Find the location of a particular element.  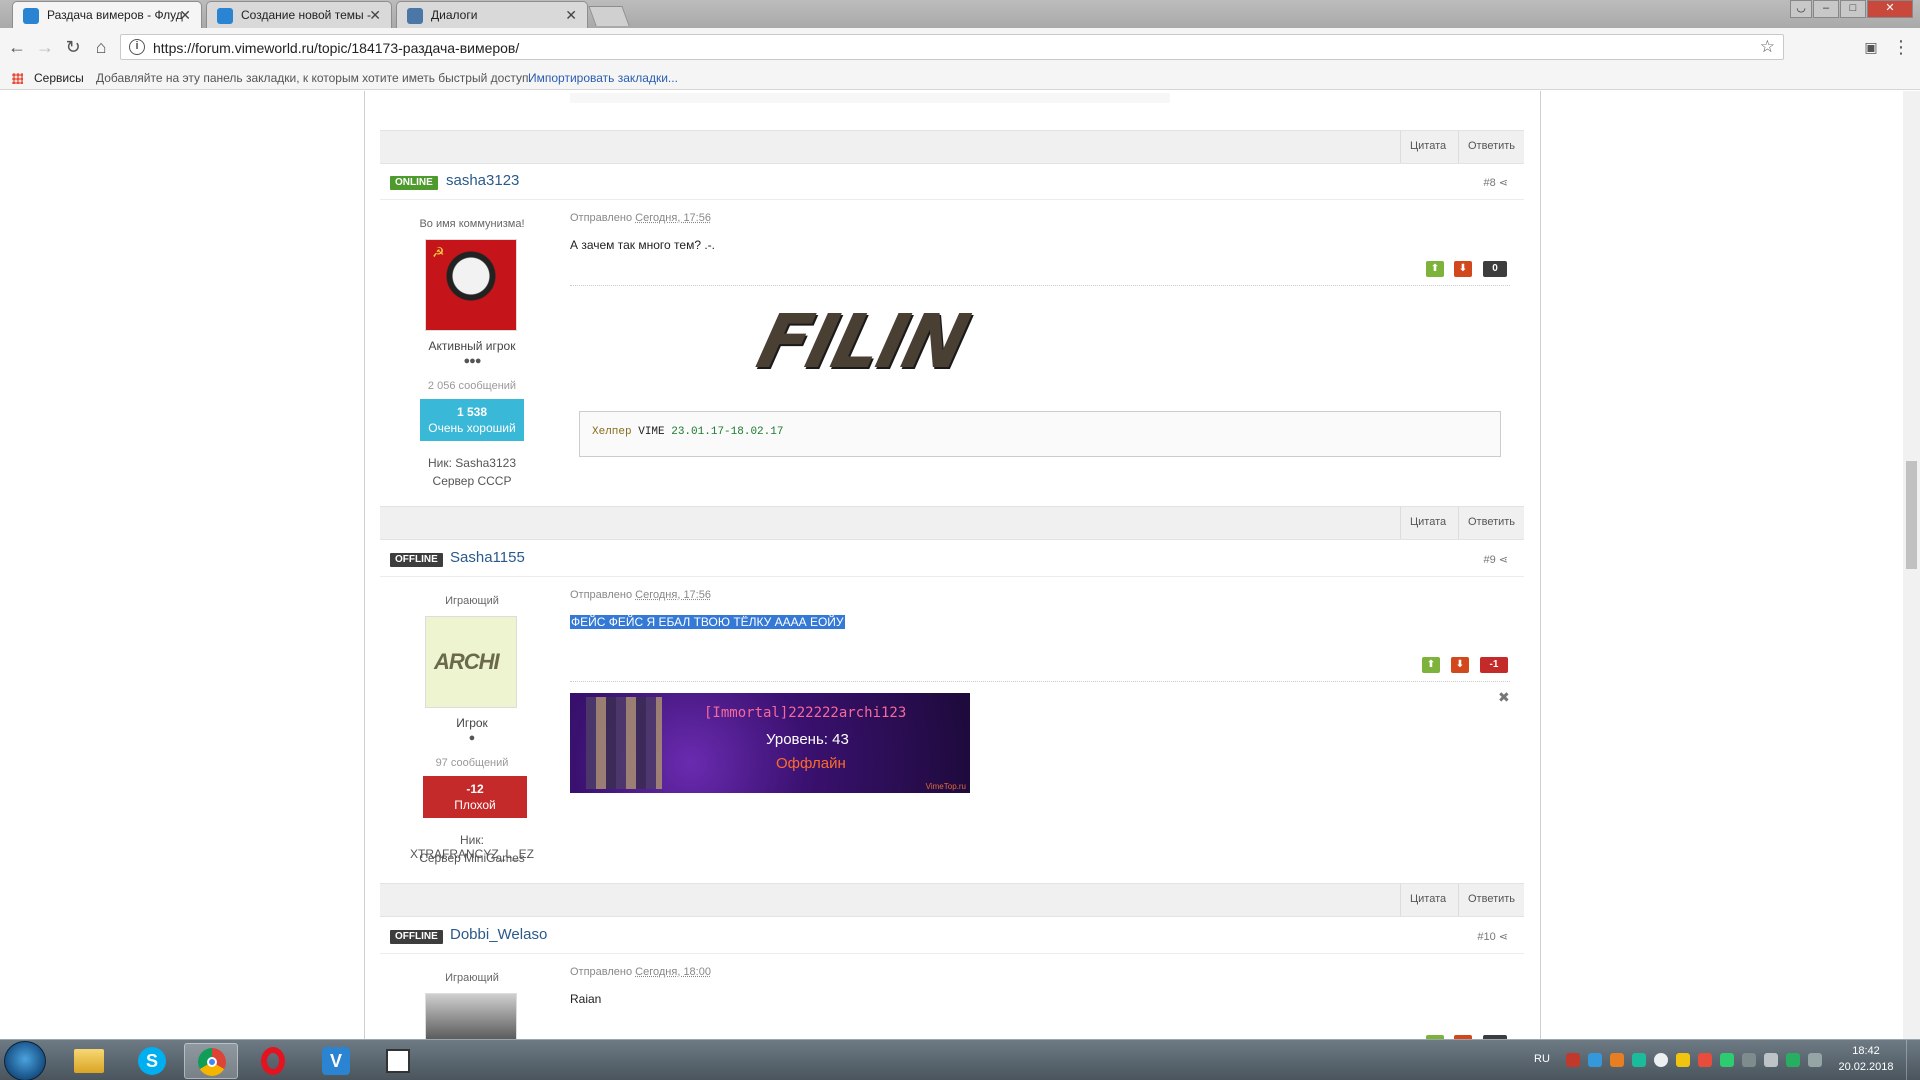

reload-icon: ↻ is located at coordinates (73, 47).